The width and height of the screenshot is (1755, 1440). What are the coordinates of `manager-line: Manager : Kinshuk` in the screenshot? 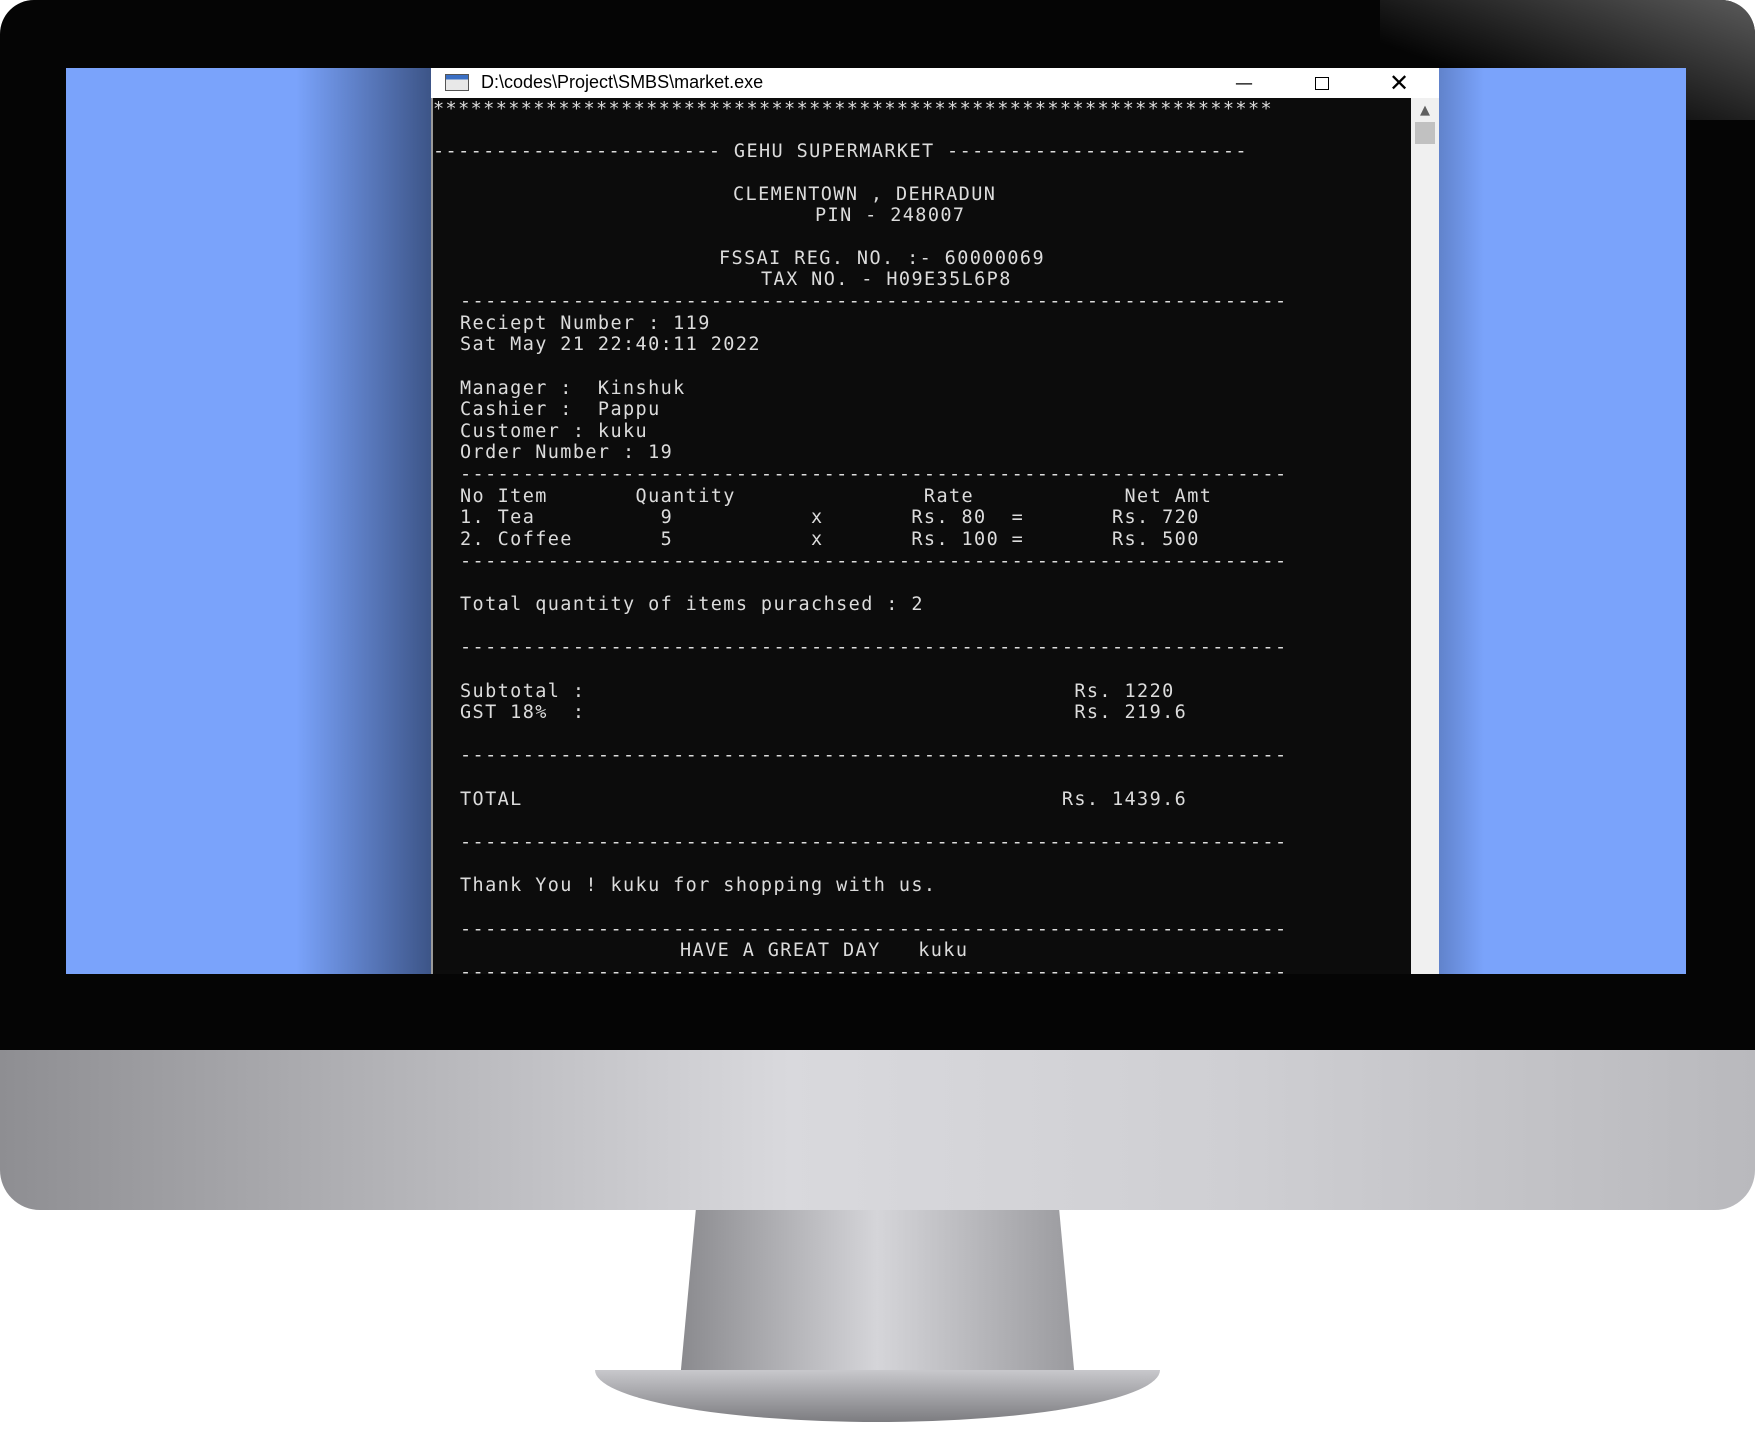 It's located at (573, 388).